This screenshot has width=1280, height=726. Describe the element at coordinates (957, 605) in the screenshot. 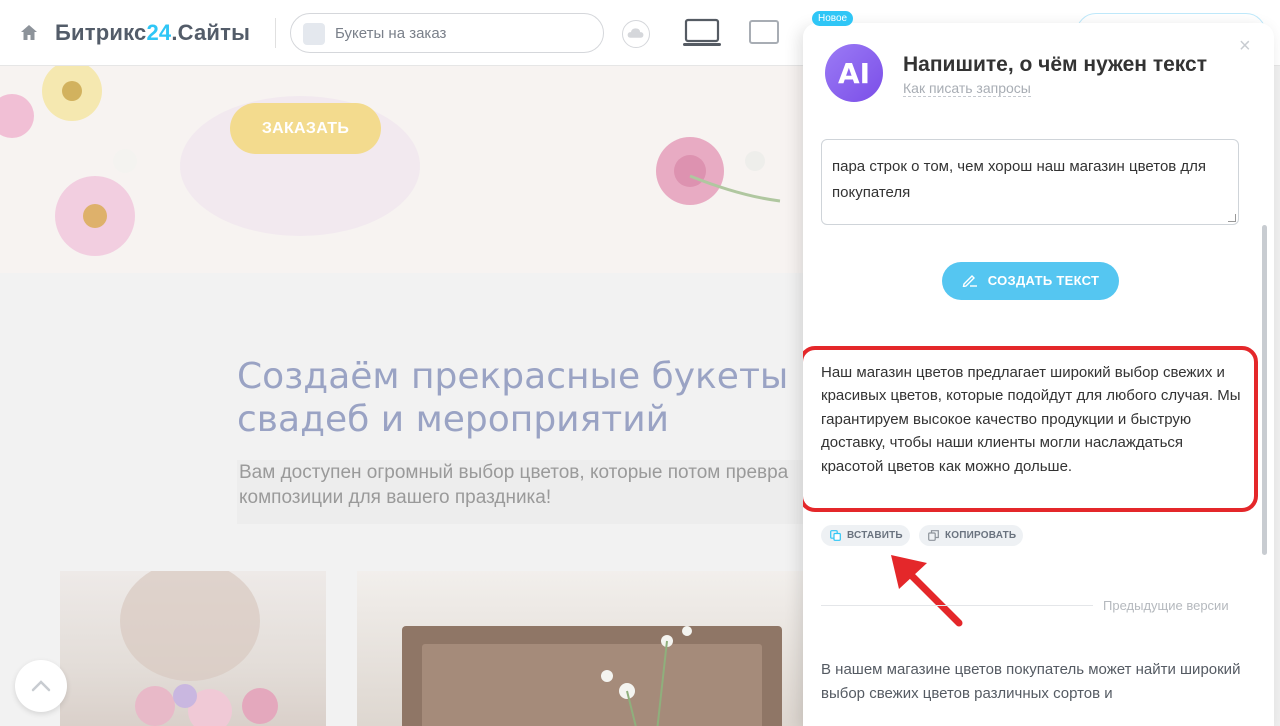

I see `previous-versions-divider` at that location.